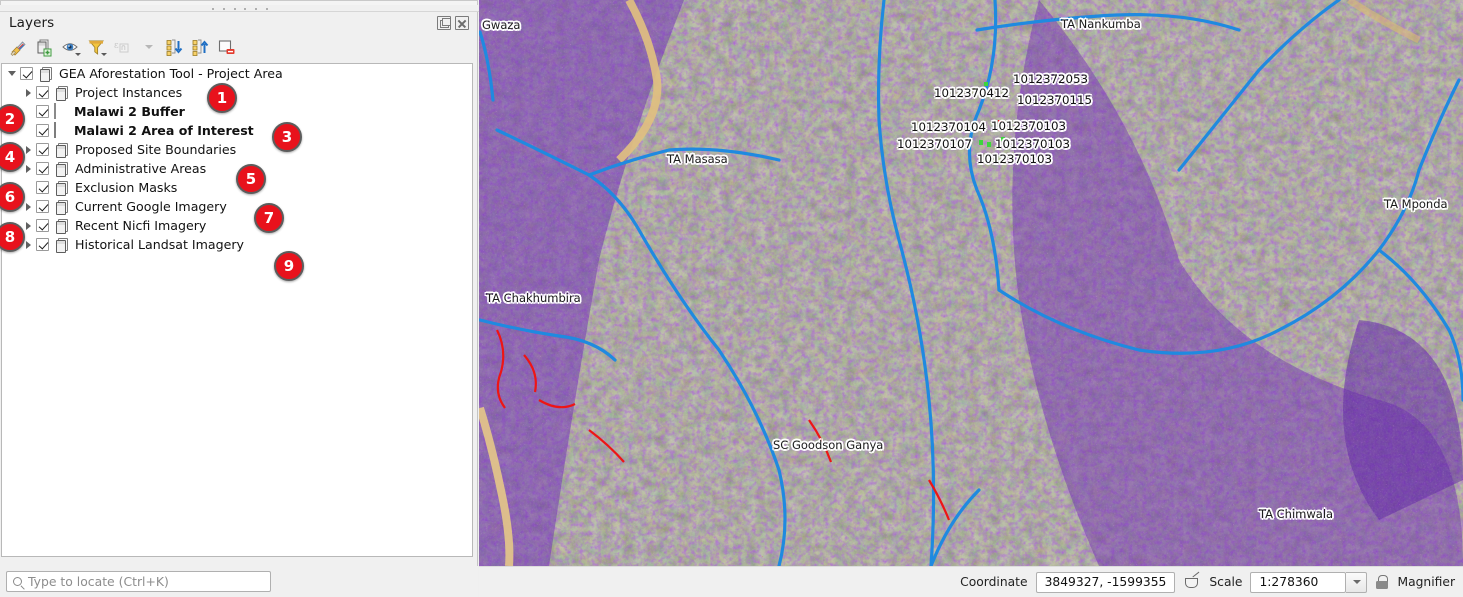 Image resolution: width=1463 pixels, height=597 pixels. I want to click on collapse-all-icon, so click(200, 47).